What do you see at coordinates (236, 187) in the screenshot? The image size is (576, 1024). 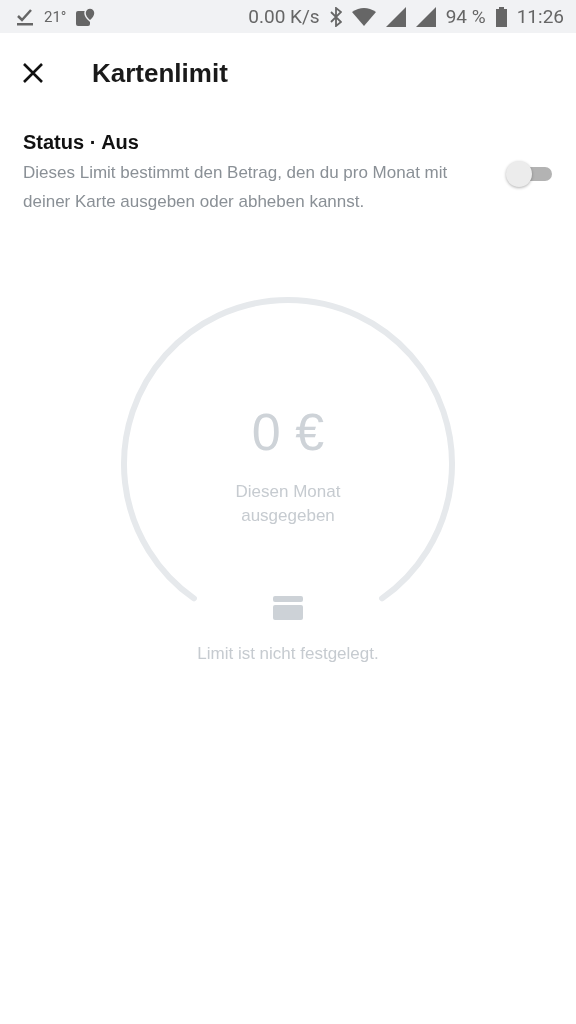 I see `status-description: Dieses Limit bestimmt den Betrag, den du pro Monat mit deiner Karte ausgeben oder abheben kannst.` at bounding box center [236, 187].